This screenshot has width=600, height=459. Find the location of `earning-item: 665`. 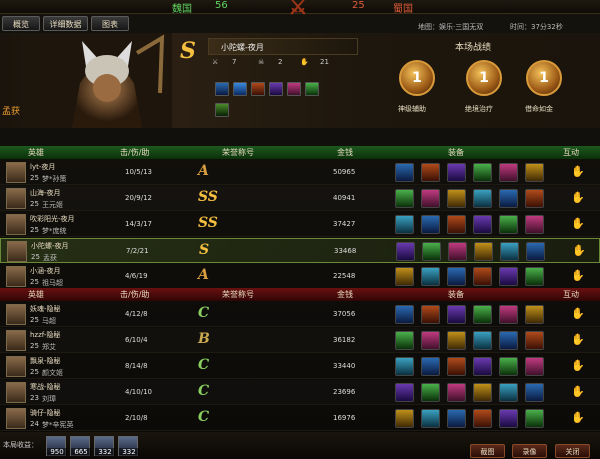

earning-item: 665 is located at coordinates (80, 446).